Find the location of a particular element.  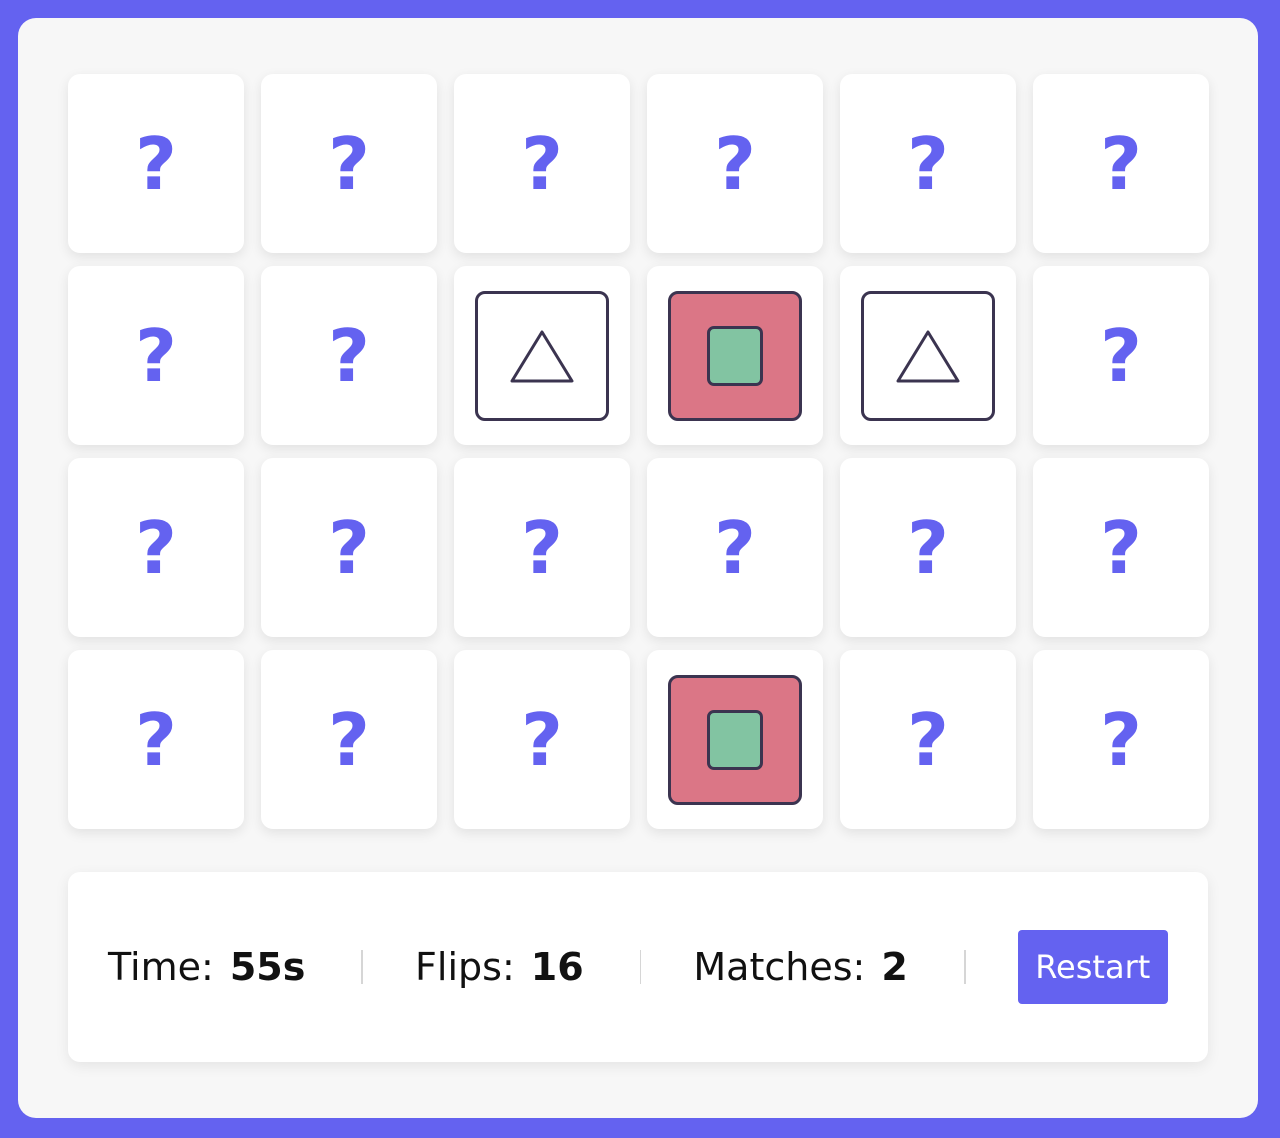

flips-stat: Flips: 16 is located at coordinates (499, 967).